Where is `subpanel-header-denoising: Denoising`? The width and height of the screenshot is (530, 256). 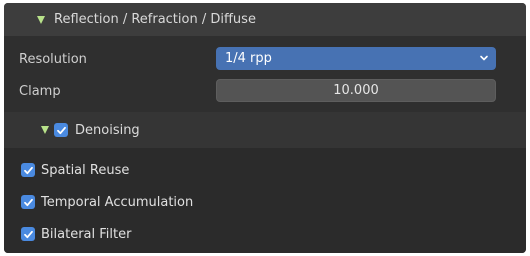
subpanel-header-denoising: Denoising is located at coordinates (265, 130).